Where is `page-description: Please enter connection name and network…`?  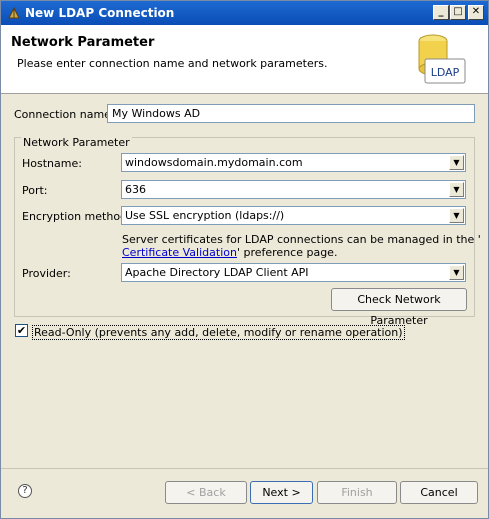 page-description: Please enter connection name and network… is located at coordinates (172, 63).